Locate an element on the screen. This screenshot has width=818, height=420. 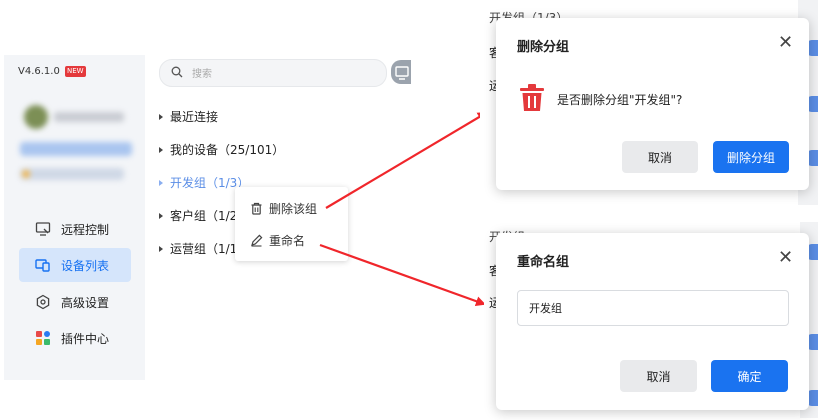
search-input is located at coordinates (282, 74).